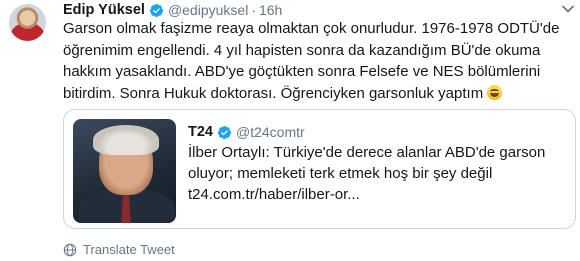 Image resolution: width=580 pixels, height=261 pixels. What do you see at coordinates (200, 132) in the screenshot?
I see `quoted-author-name: T24` at bounding box center [200, 132].